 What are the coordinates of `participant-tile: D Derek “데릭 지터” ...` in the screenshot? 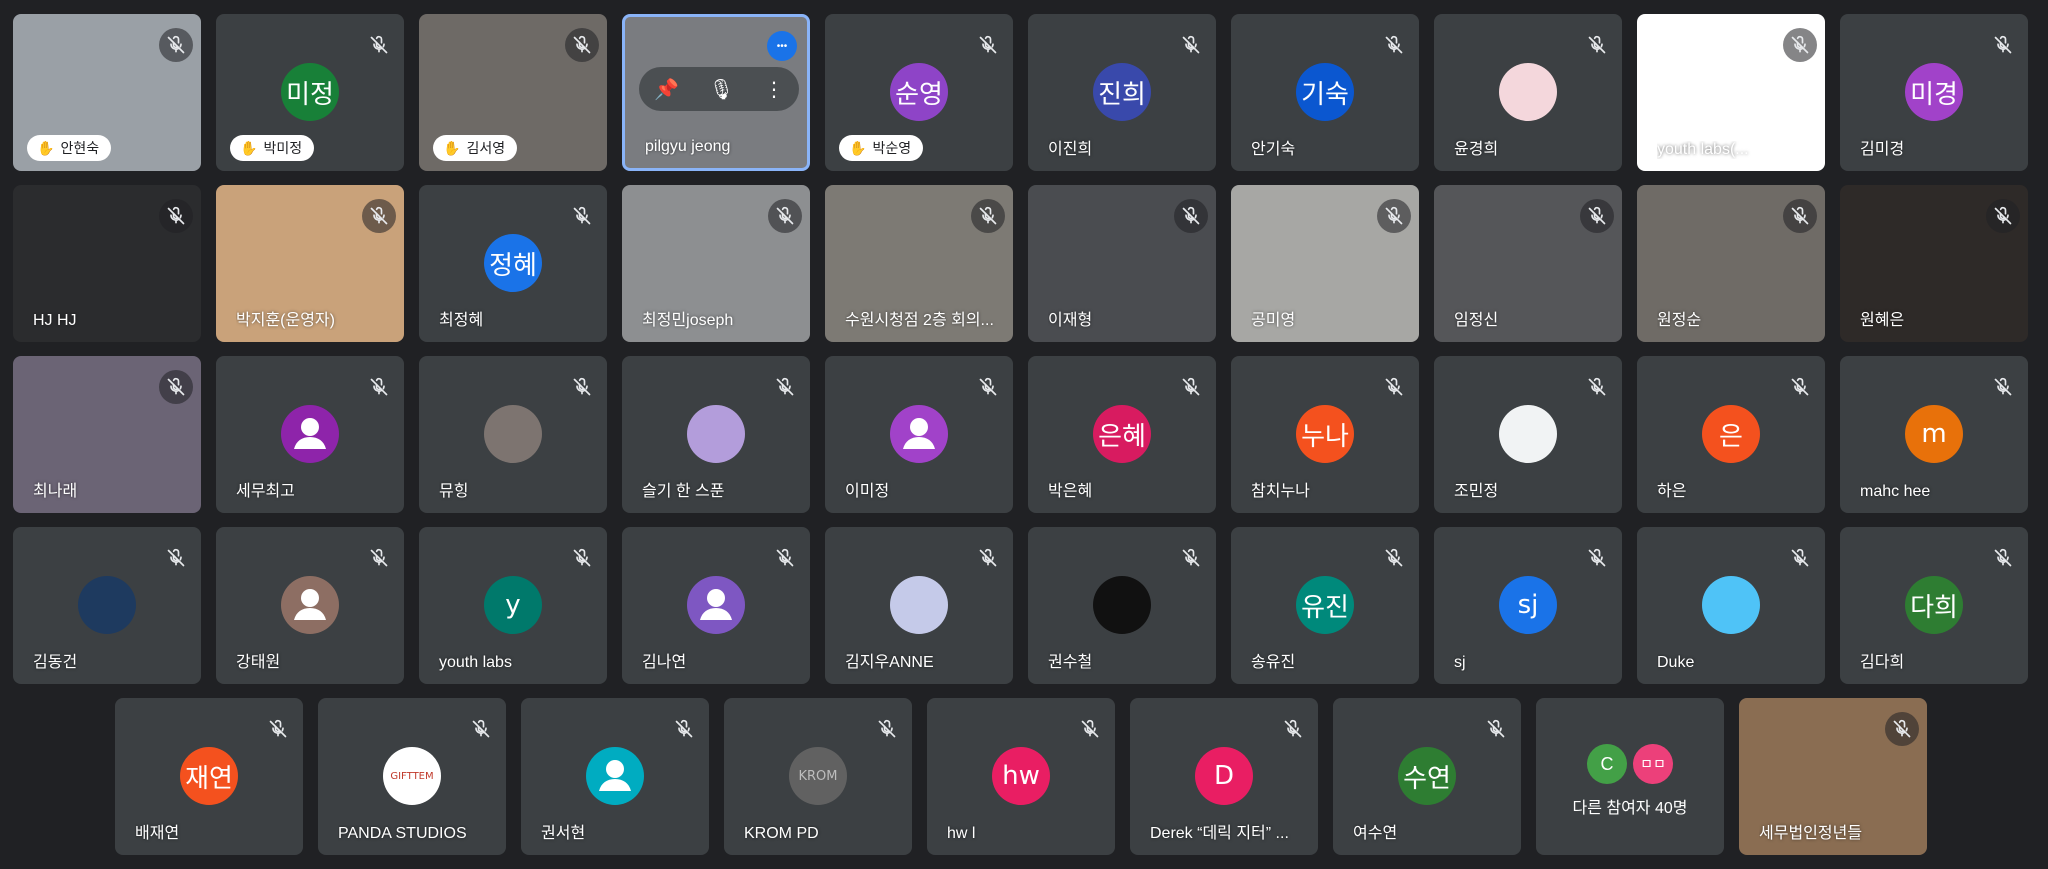 It's located at (1224, 776).